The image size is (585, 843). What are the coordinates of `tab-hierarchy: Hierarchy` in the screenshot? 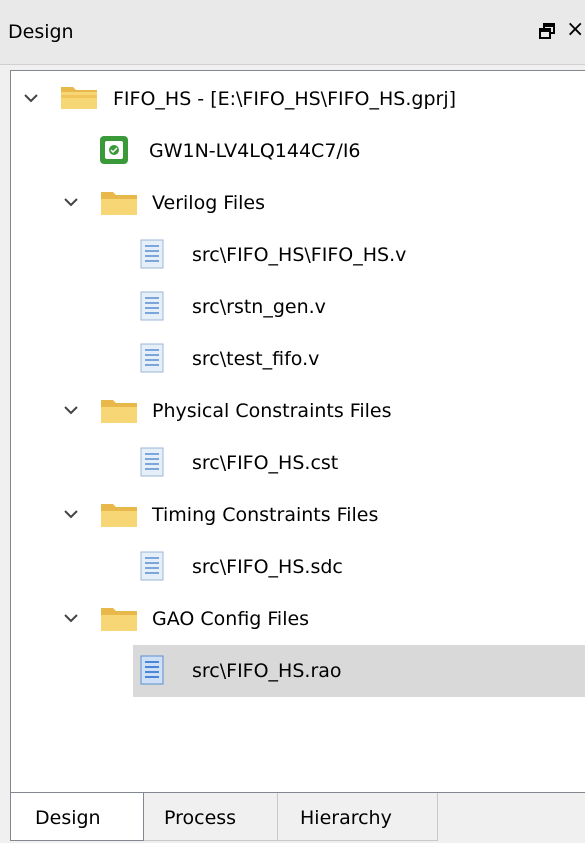 It's located at (358, 817).